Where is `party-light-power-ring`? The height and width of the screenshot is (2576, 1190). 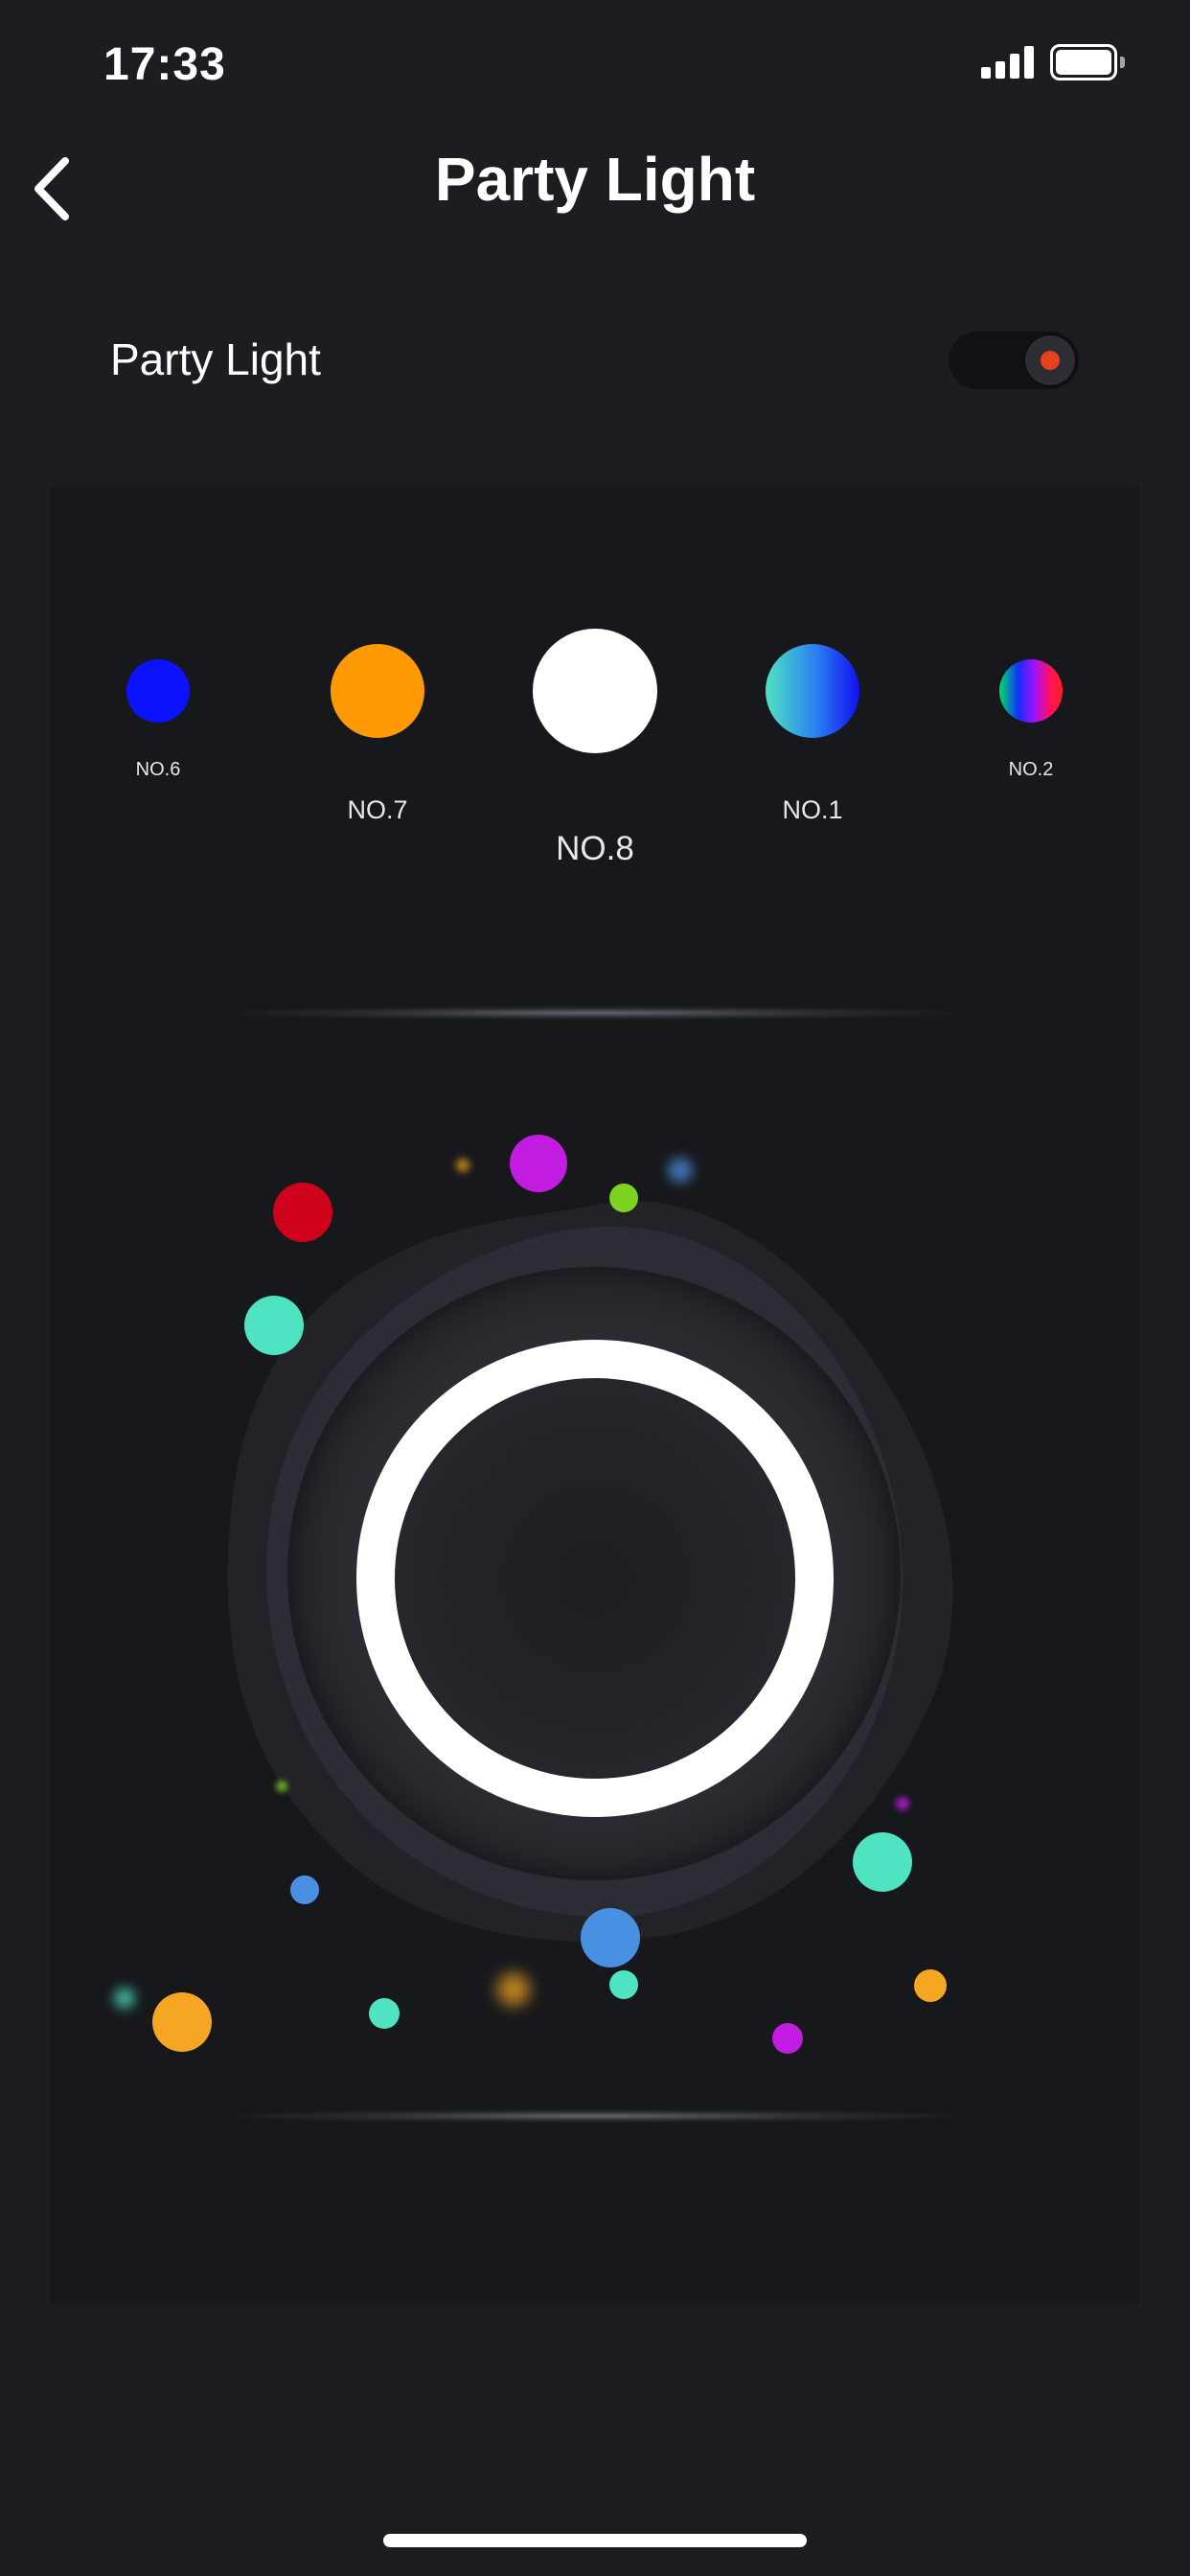 party-light-power-ring is located at coordinates (595, 1578).